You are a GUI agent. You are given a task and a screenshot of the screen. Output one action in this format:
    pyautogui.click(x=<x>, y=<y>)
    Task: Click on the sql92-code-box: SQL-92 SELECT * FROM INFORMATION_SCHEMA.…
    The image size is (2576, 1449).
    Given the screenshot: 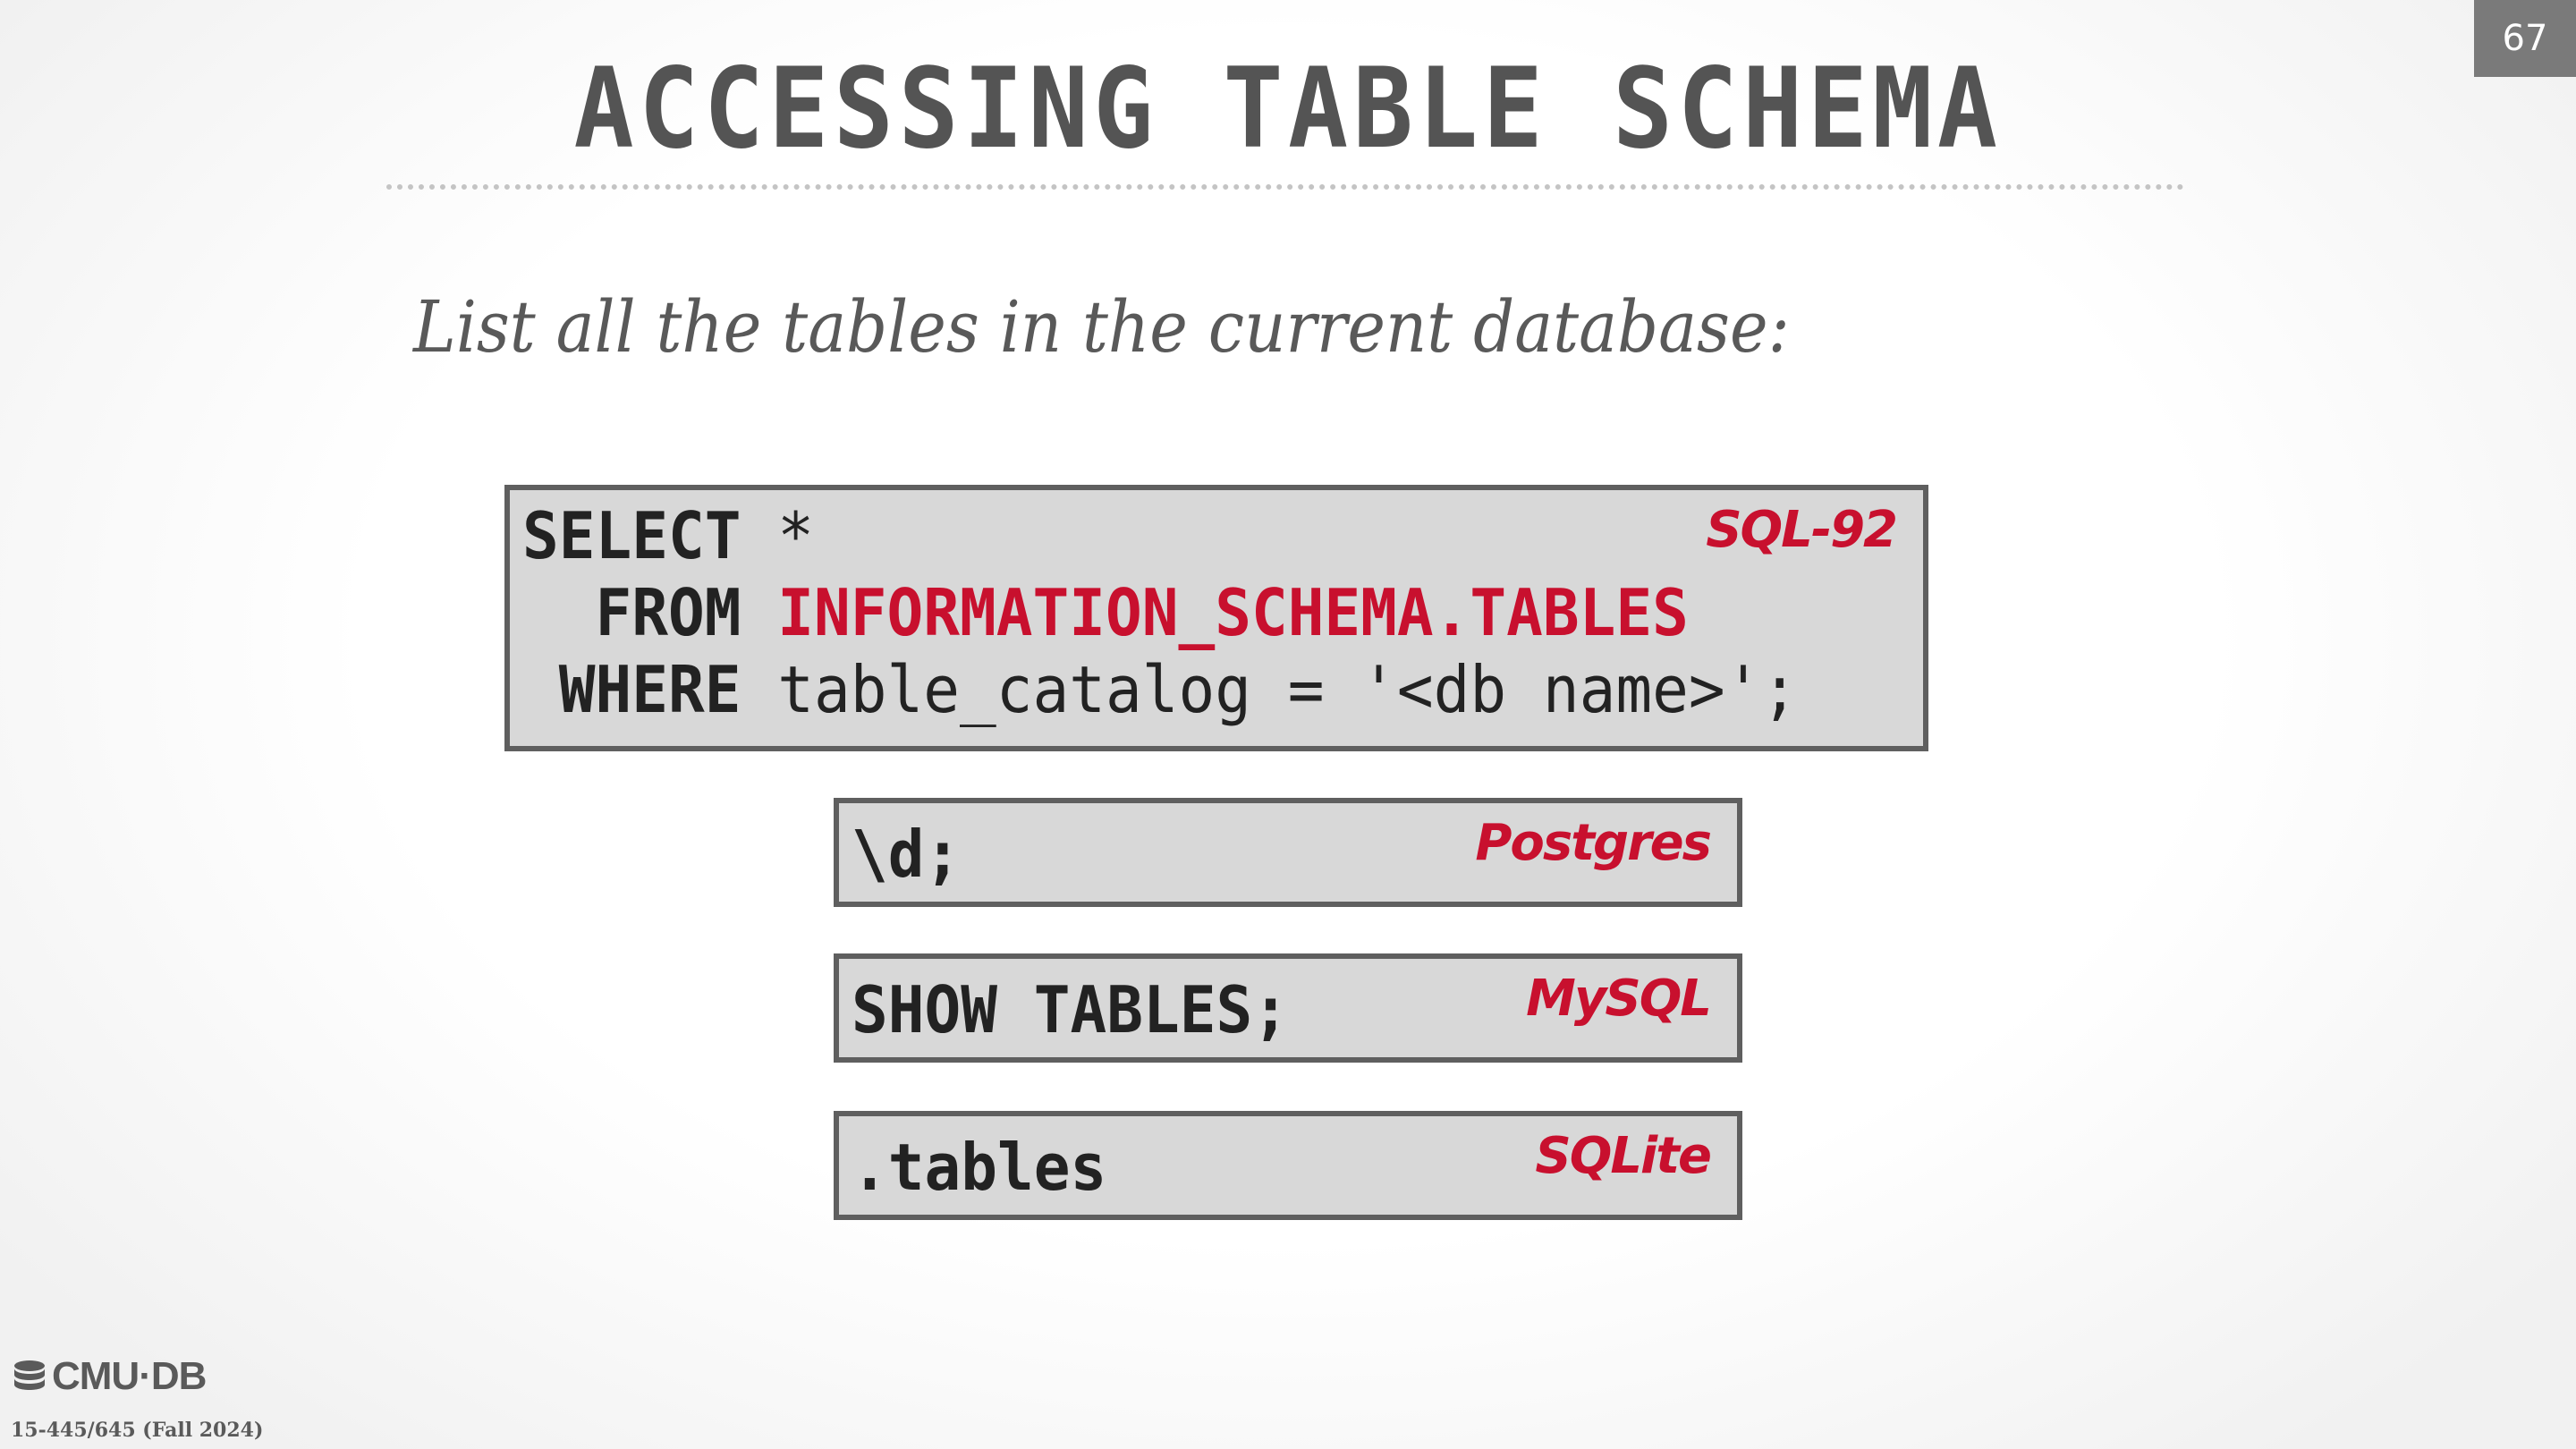 What is the action you would take?
    pyautogui.click(x=1216, y=618)
    